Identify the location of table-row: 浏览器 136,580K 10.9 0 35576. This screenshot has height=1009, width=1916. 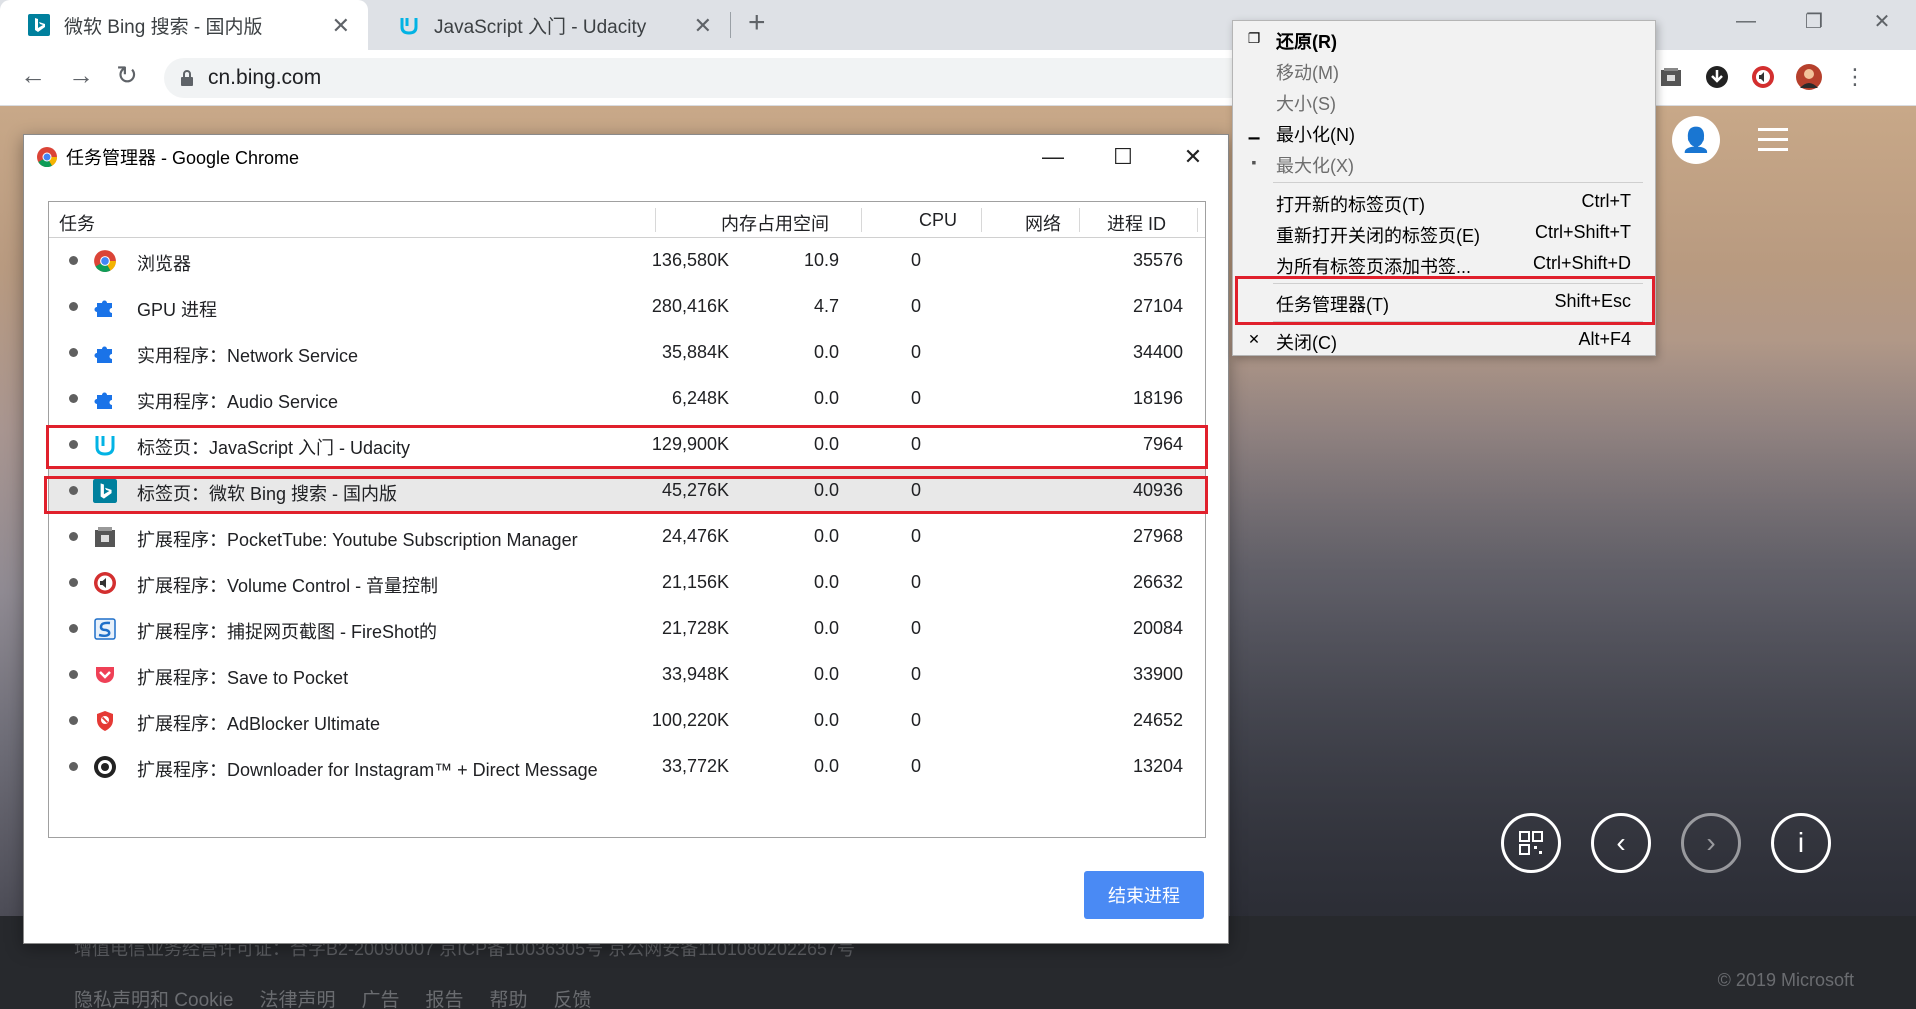
(627, 261).